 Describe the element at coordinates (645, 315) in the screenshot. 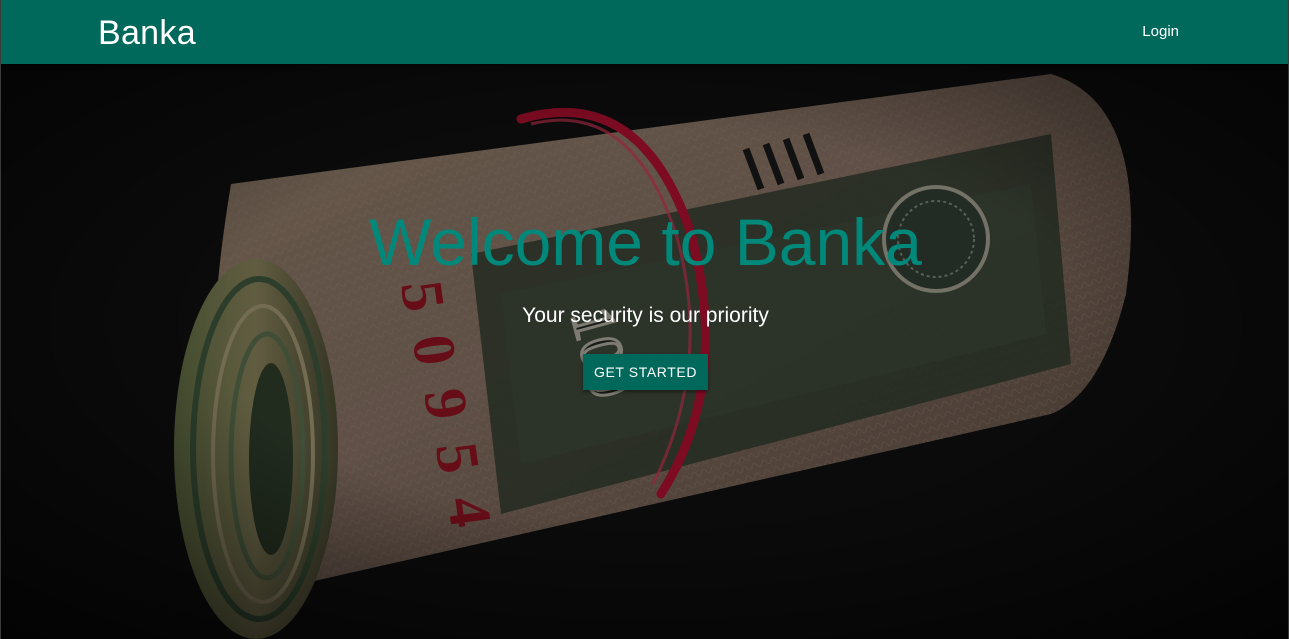

I see `hero-subtitle: Your security is our priority` at that location.